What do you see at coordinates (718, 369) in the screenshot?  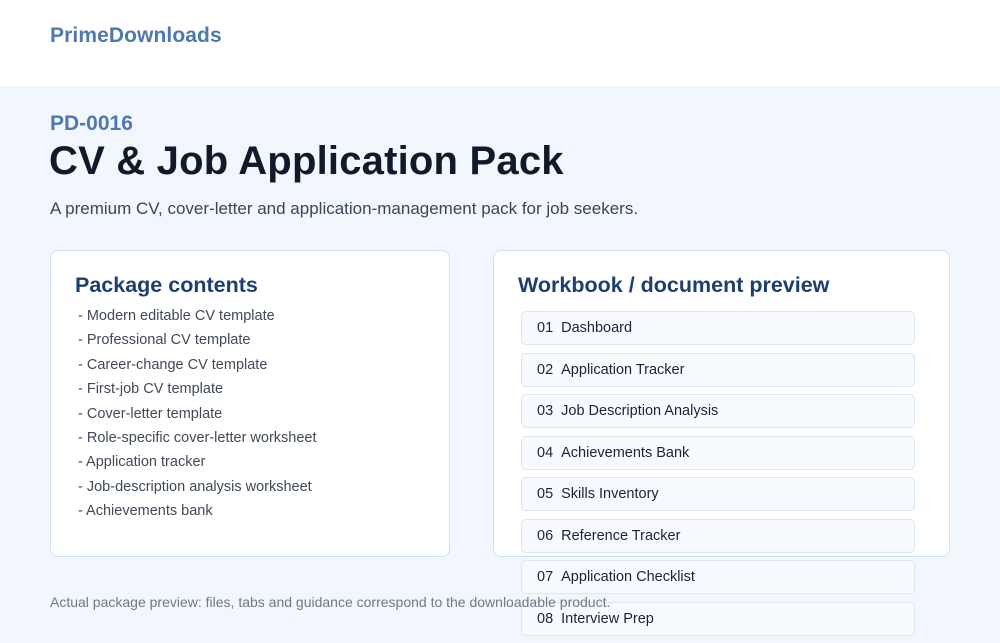 I see `sheet-item-application-tracker: 02 Application Tracker` at bounding box center [718, 369].